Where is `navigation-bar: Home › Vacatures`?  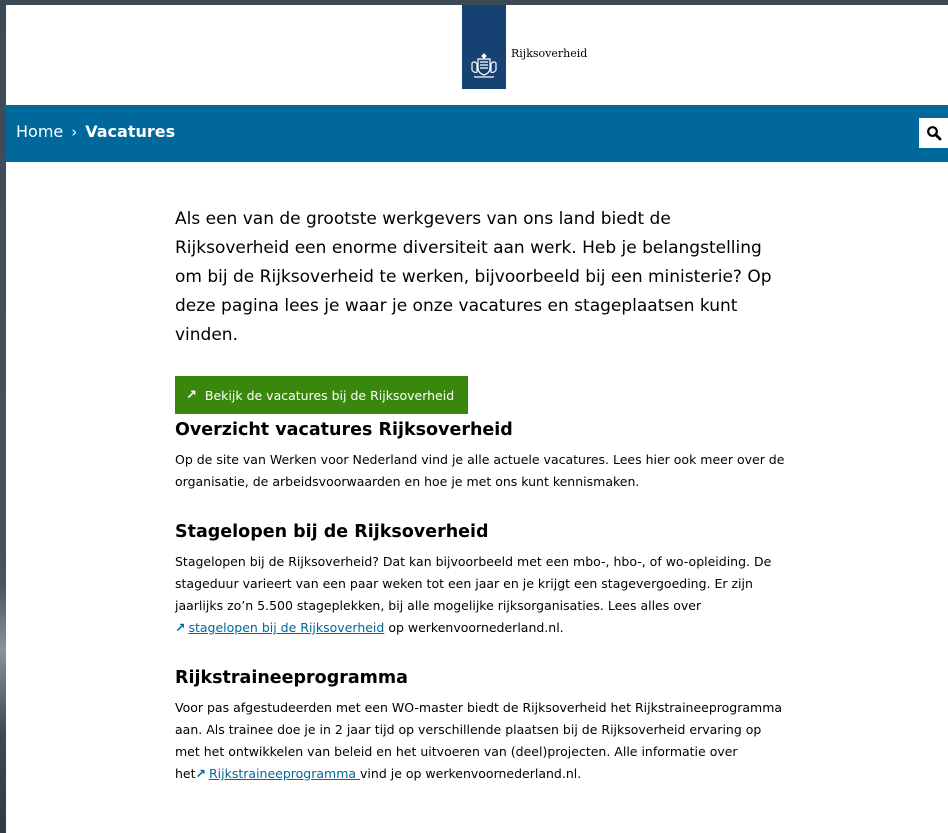 navigation-bar: Home › Vacatures is located at coordinates (477, 133).